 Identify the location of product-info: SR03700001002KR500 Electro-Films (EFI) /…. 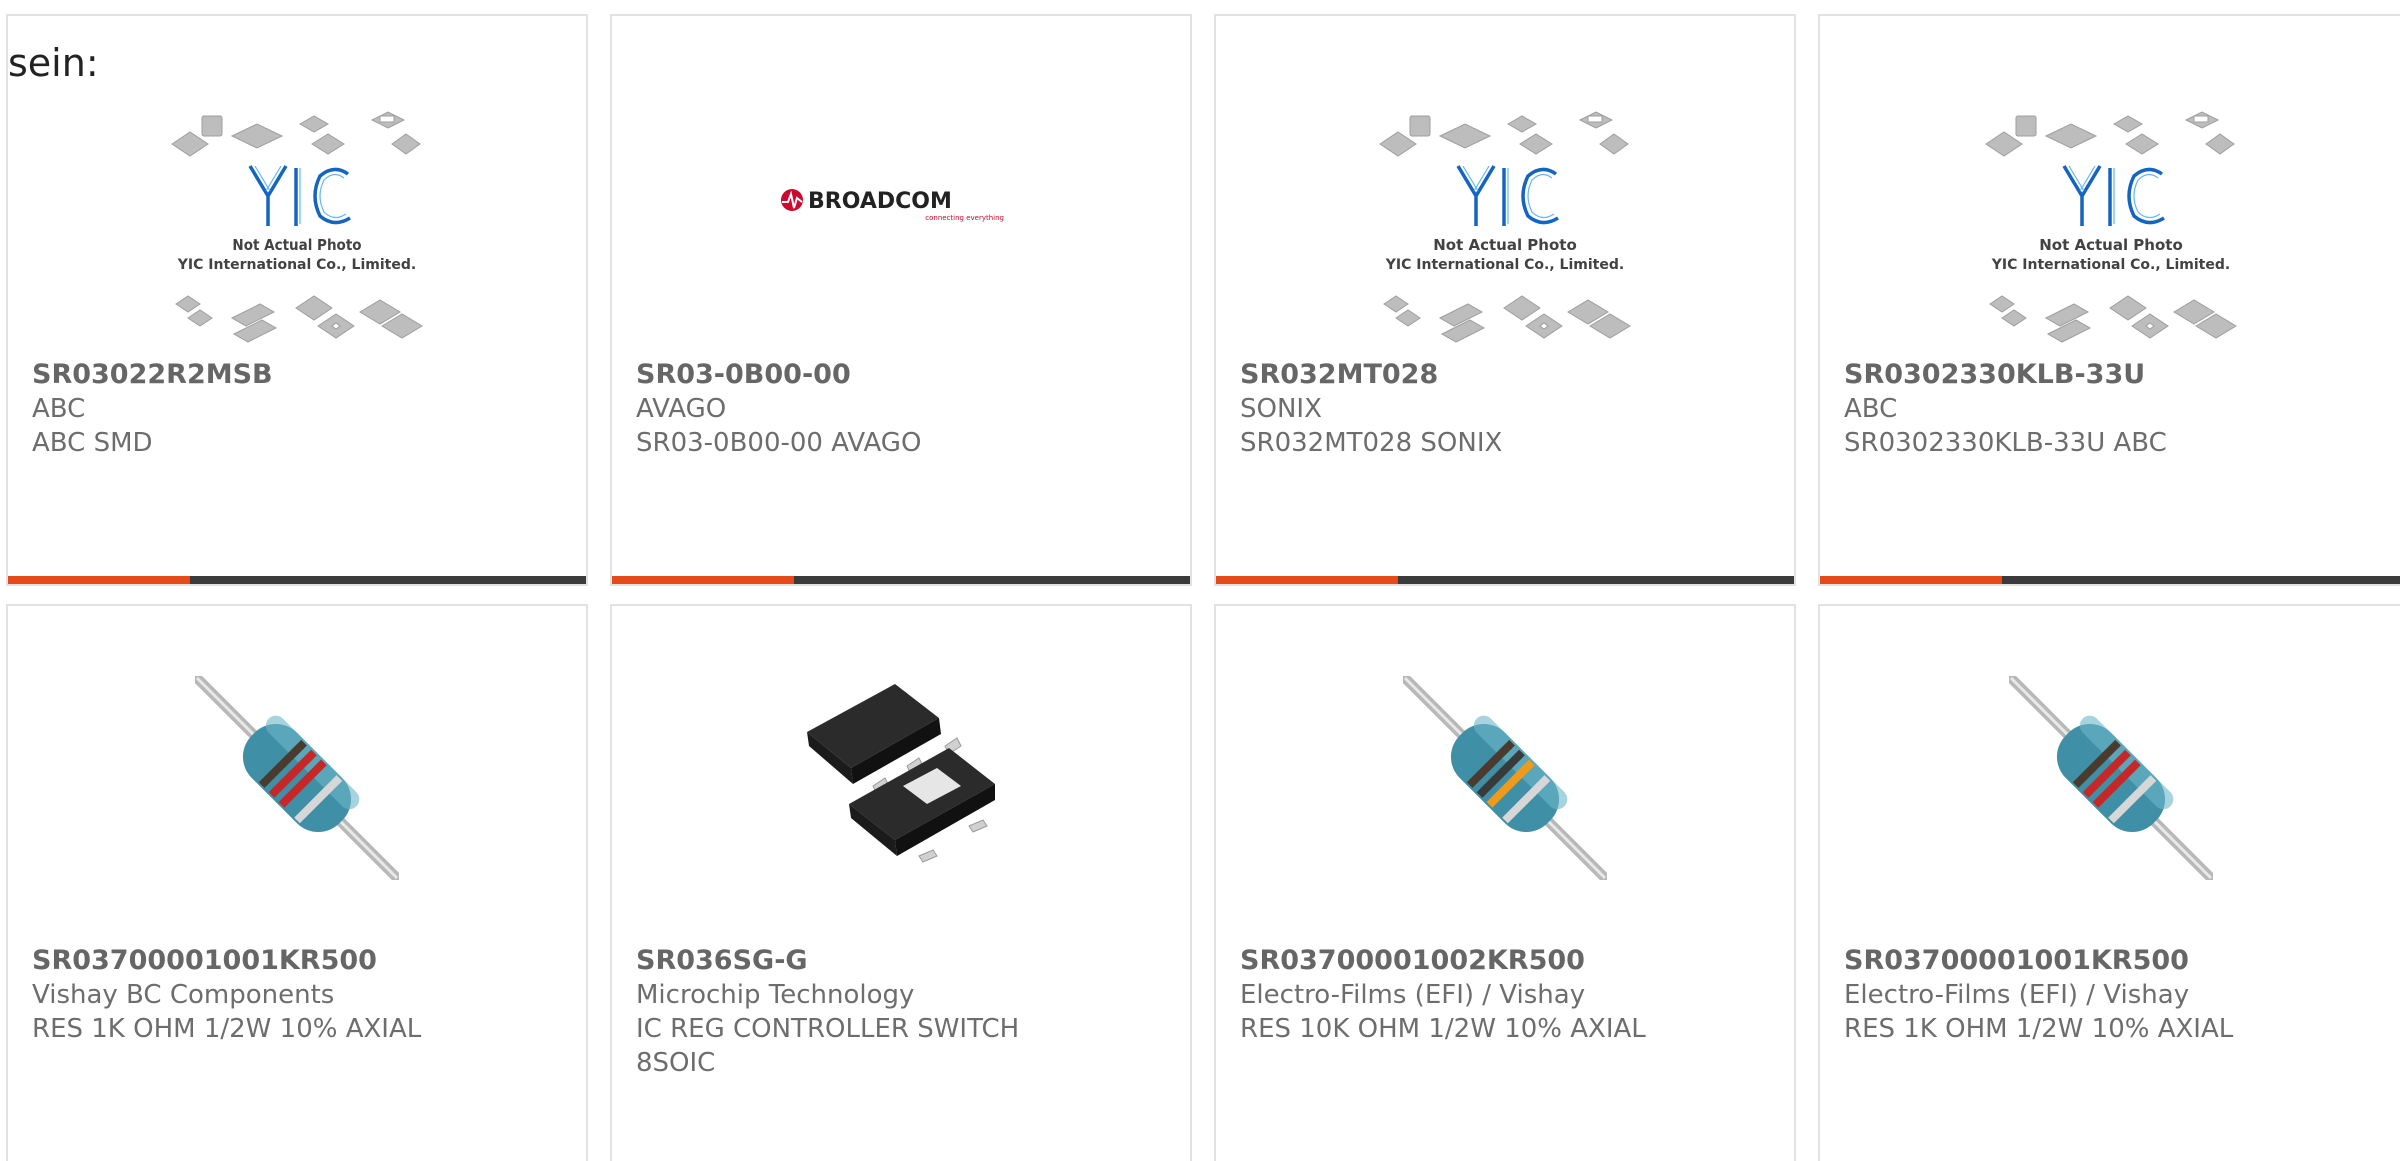
(1509, 995).